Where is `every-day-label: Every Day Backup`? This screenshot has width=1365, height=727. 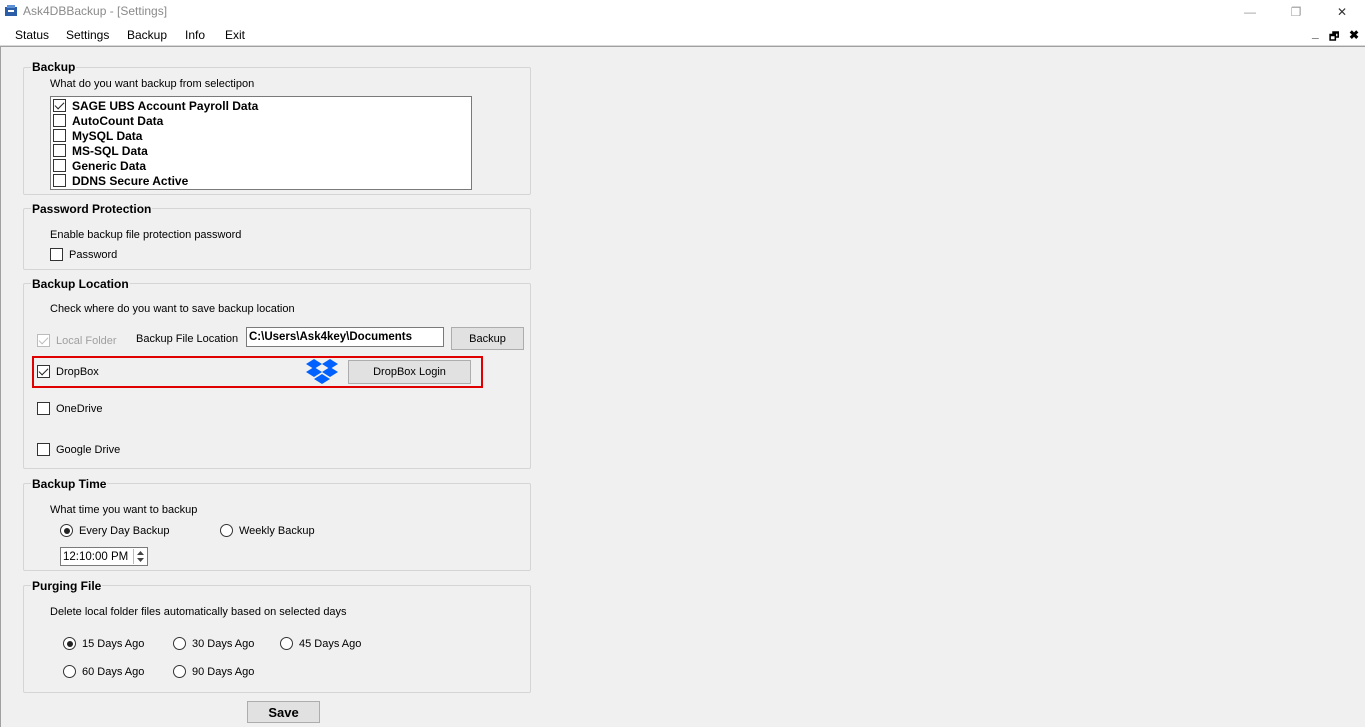
every-day-label: Every Day Backup is located at coordinates (124, 531).